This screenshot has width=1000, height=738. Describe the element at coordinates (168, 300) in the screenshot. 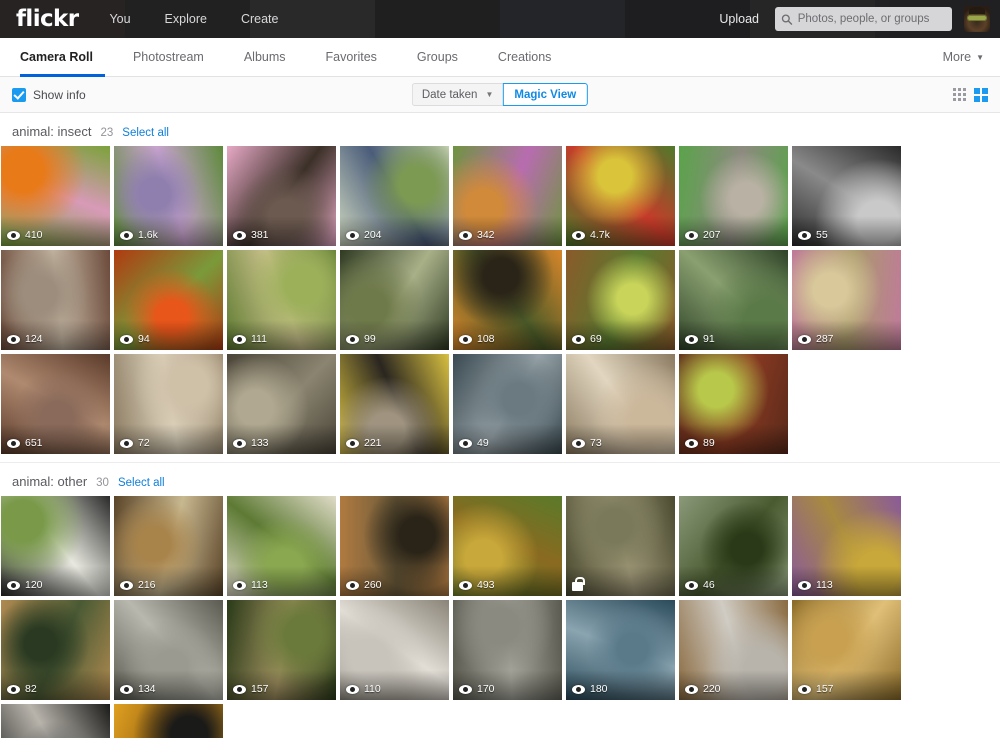

I see `photo-tile: 94` at that location.